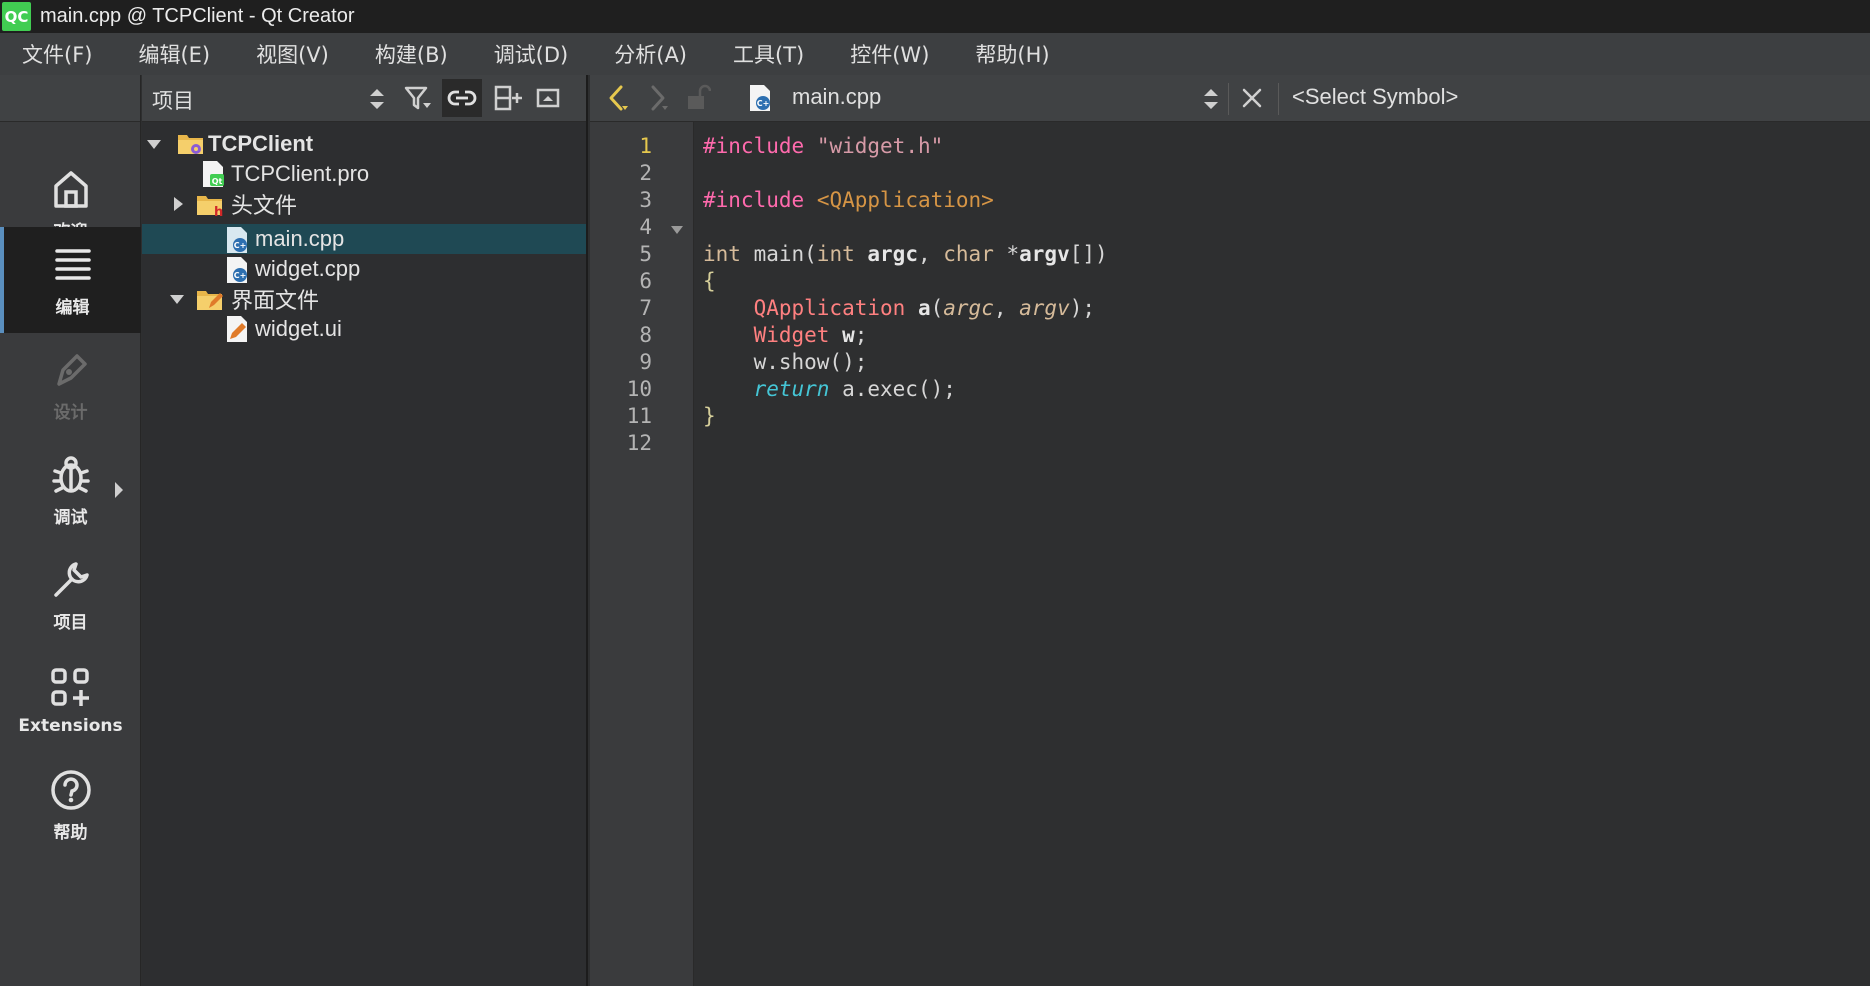 The image size is (1870, 986). I want to click on menu-analyze: 分析(A), so click(650, 54).